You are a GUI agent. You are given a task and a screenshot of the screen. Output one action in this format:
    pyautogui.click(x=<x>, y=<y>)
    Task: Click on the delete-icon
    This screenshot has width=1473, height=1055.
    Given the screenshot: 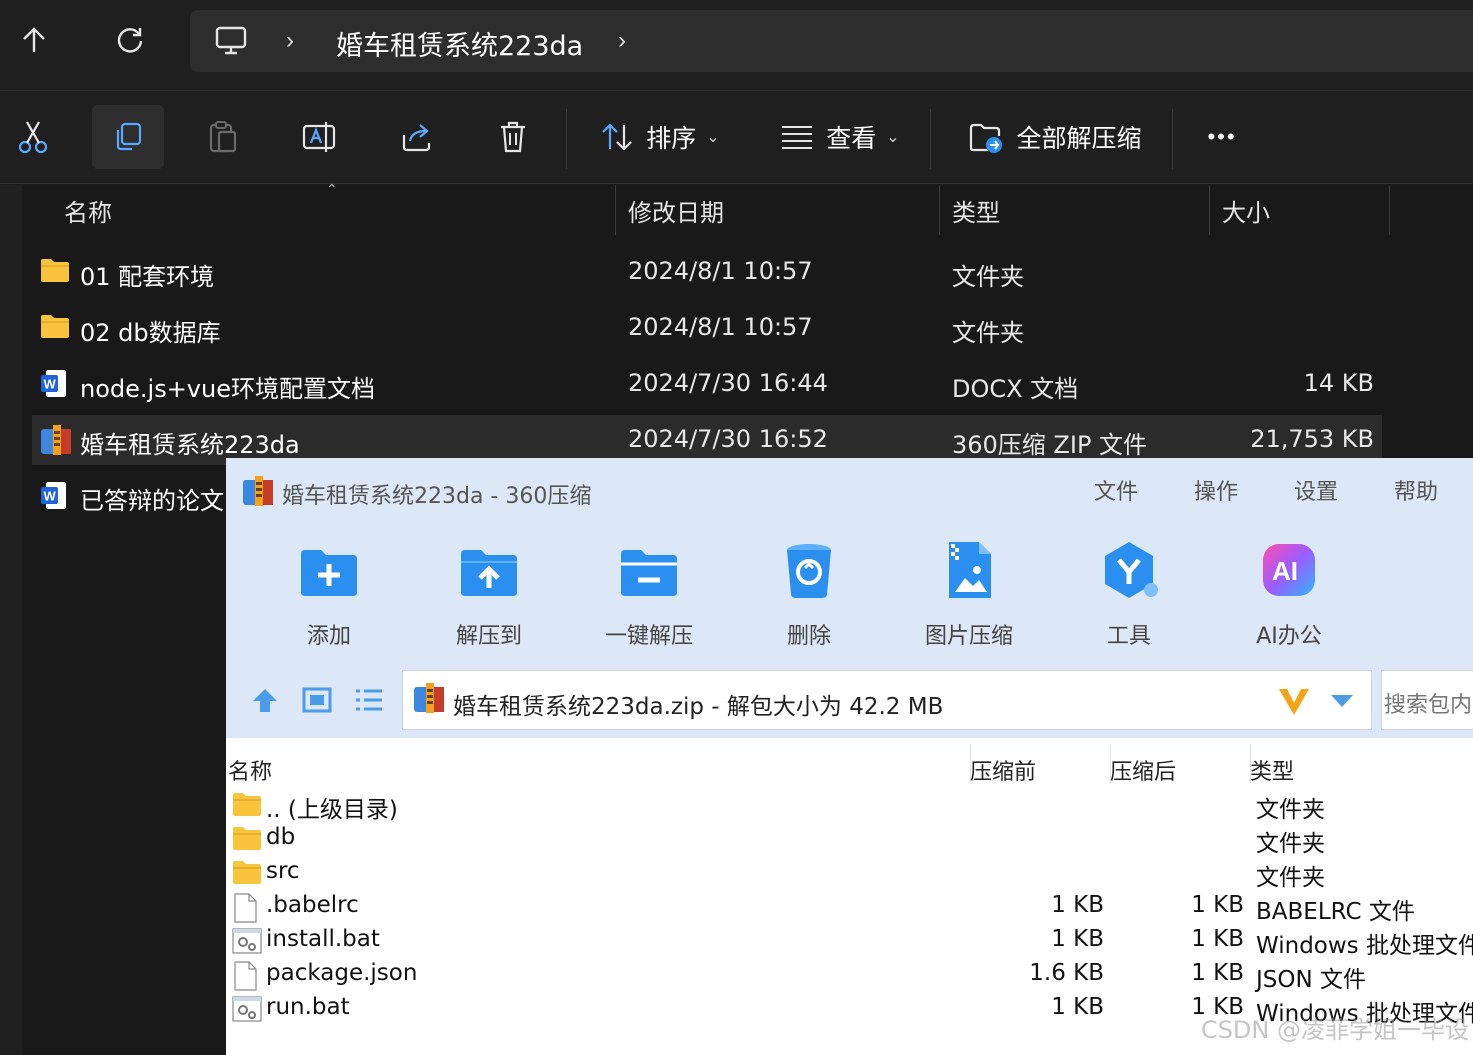 What is the action you would take?
    pyautogui.click(x=513, y=137)
    